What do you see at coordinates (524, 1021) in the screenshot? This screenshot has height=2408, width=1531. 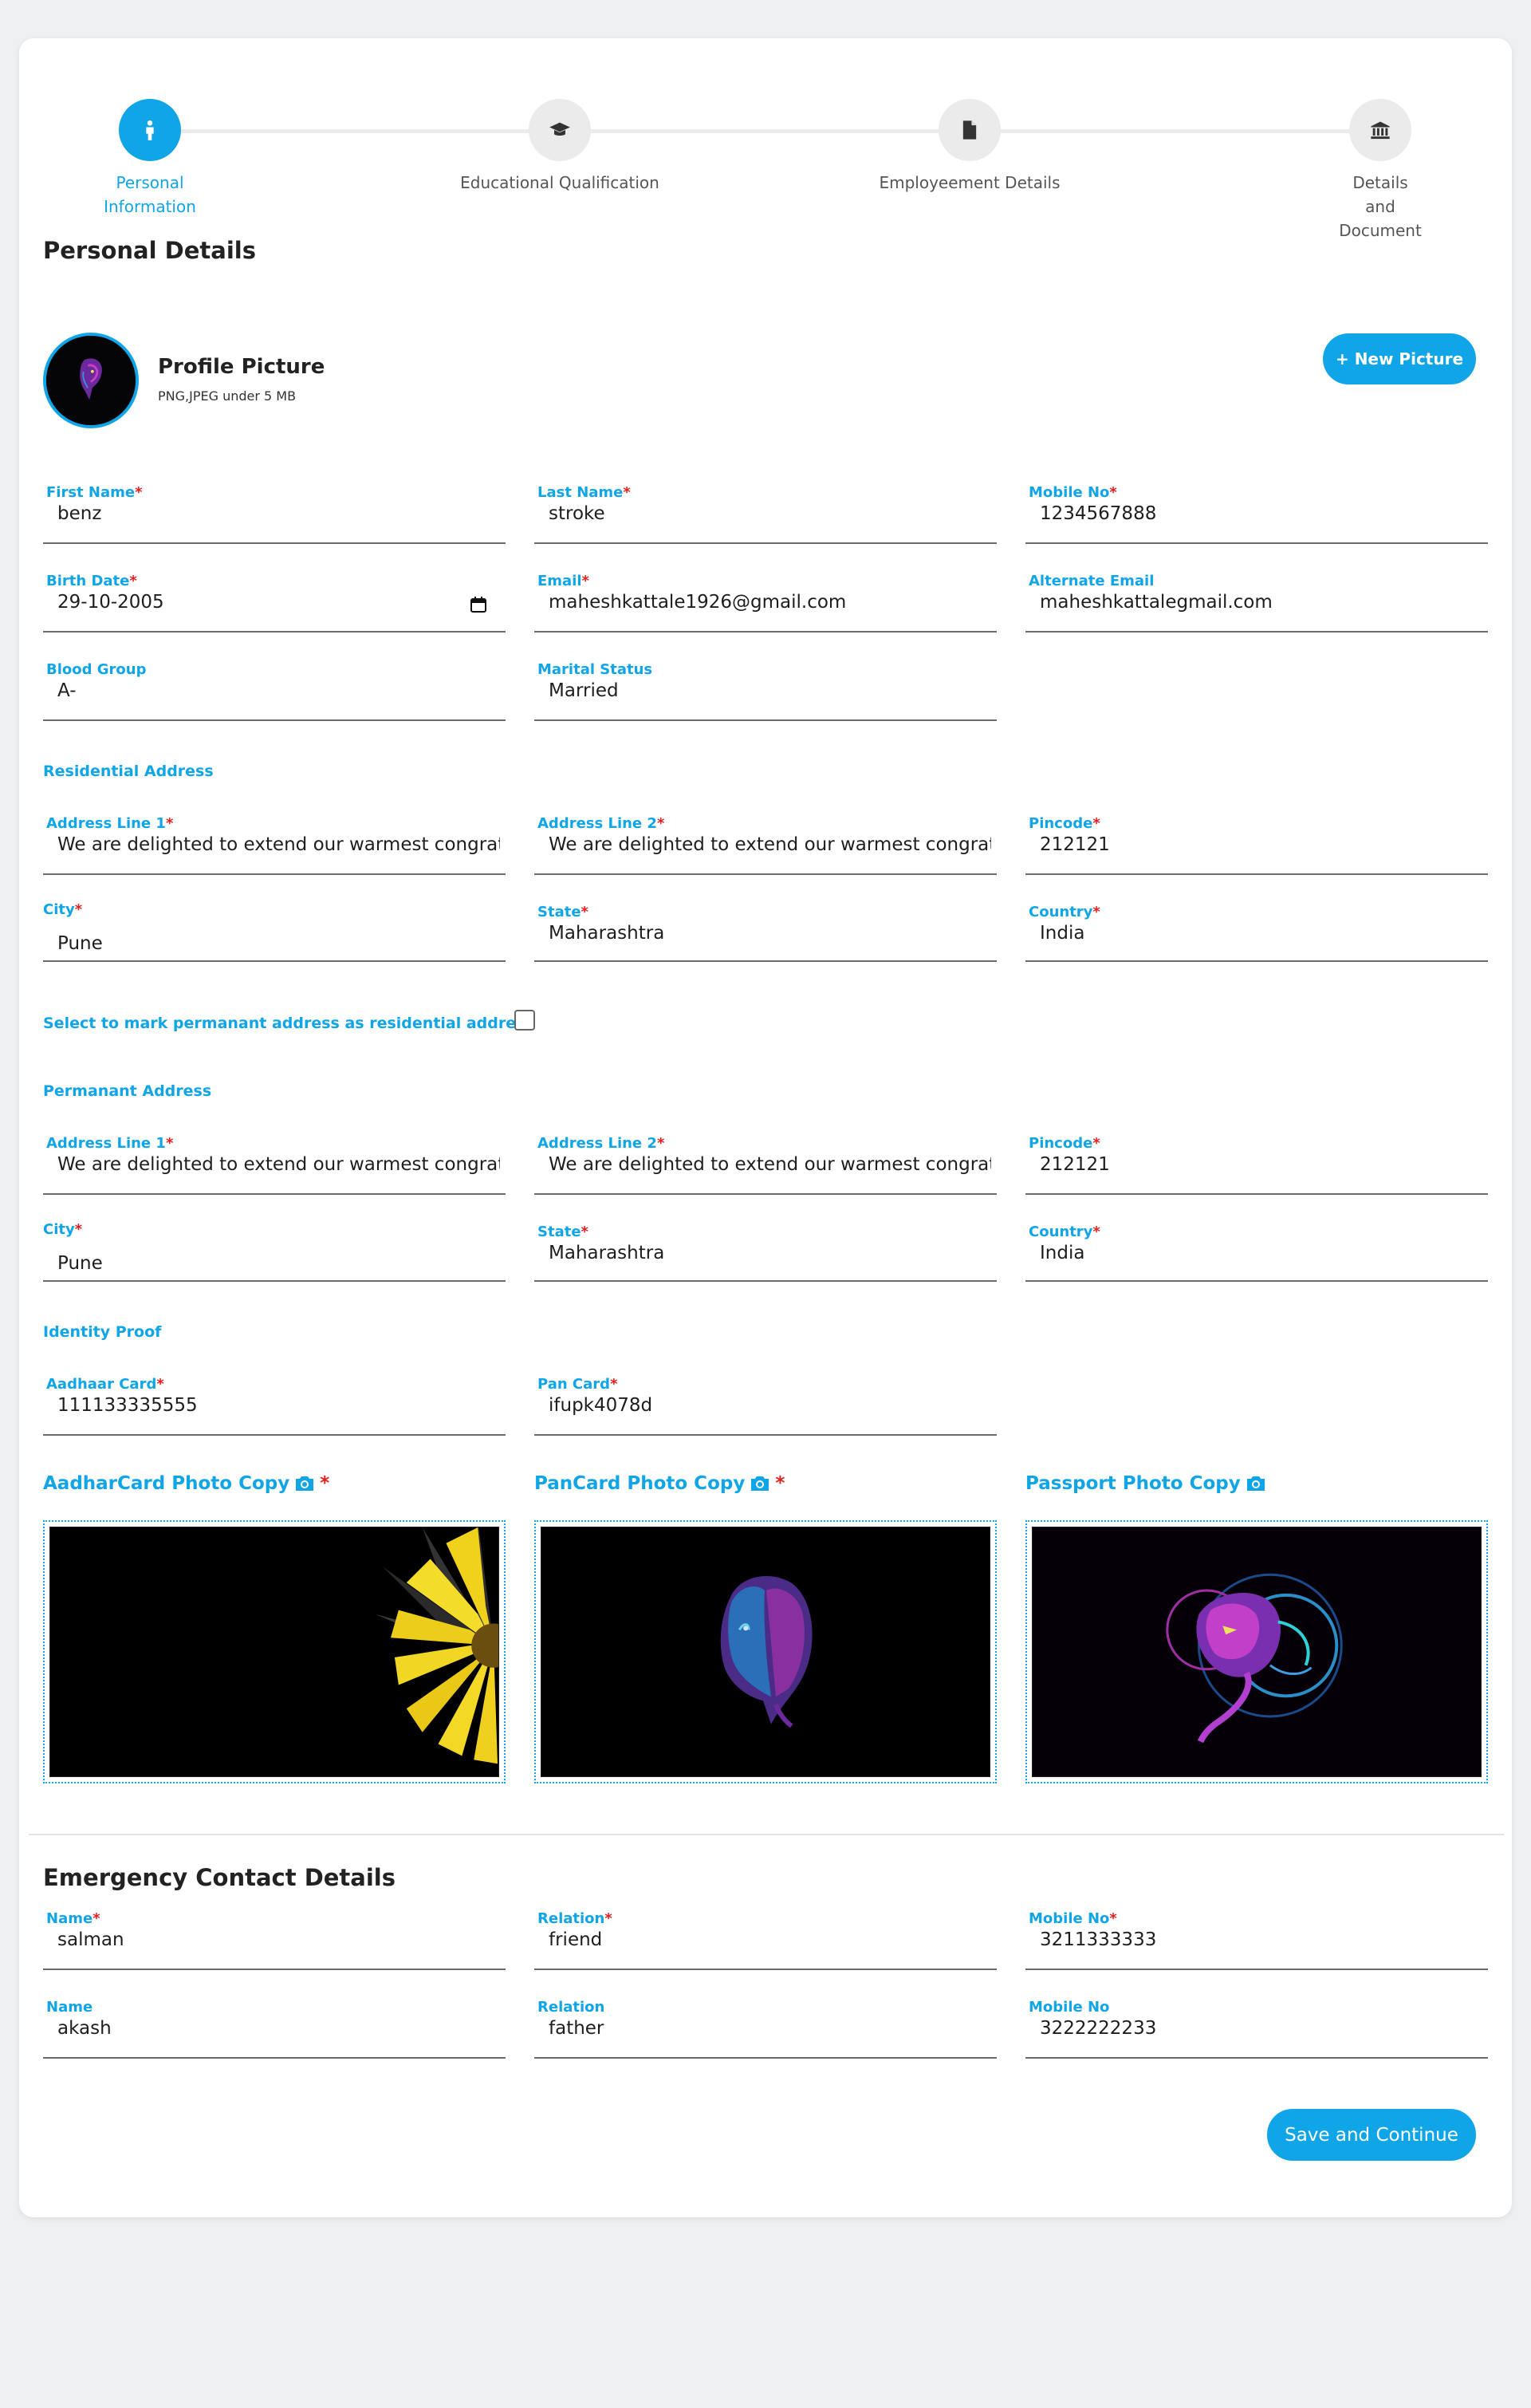 I see `same-address-checkbox` at bounding box center [524, 1021].